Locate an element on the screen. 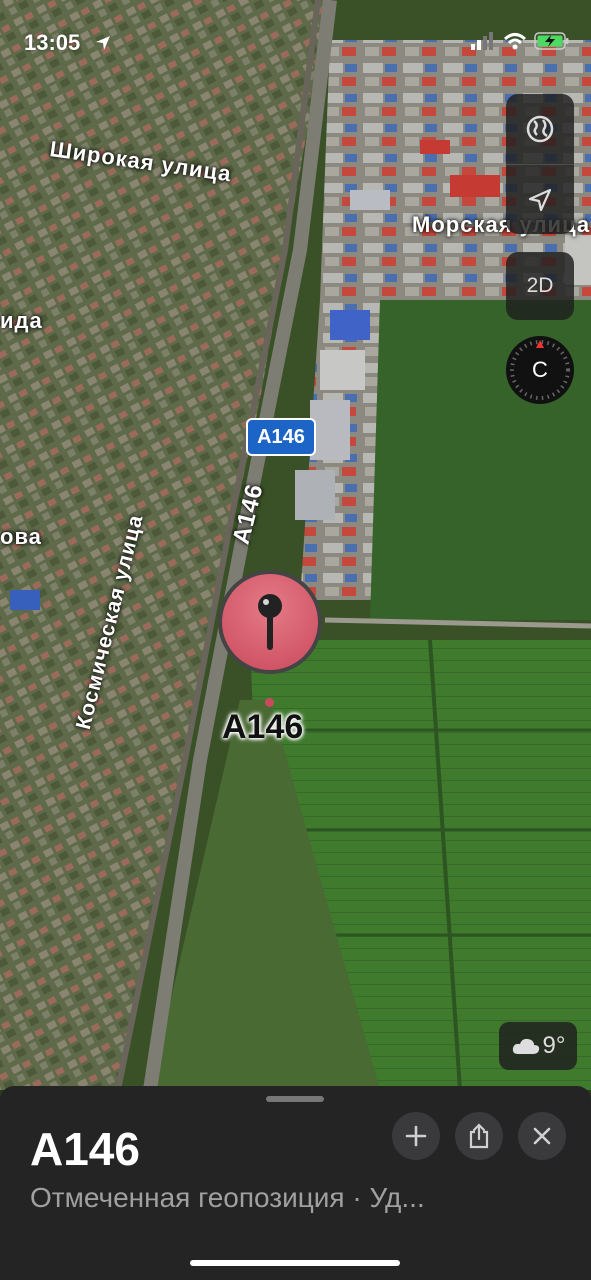  status-bar: 13:05 is located at coordinates (295, 30).